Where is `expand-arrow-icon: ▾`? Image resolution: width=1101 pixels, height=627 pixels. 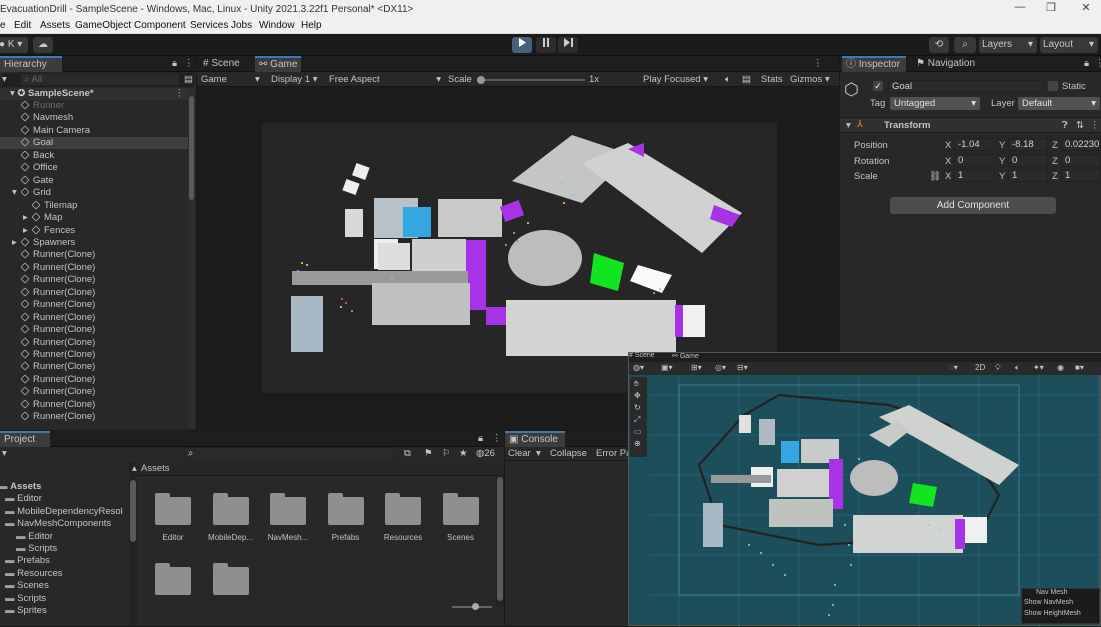
expand-arrow-icon: ▾ is located at coordinates (16, 193).